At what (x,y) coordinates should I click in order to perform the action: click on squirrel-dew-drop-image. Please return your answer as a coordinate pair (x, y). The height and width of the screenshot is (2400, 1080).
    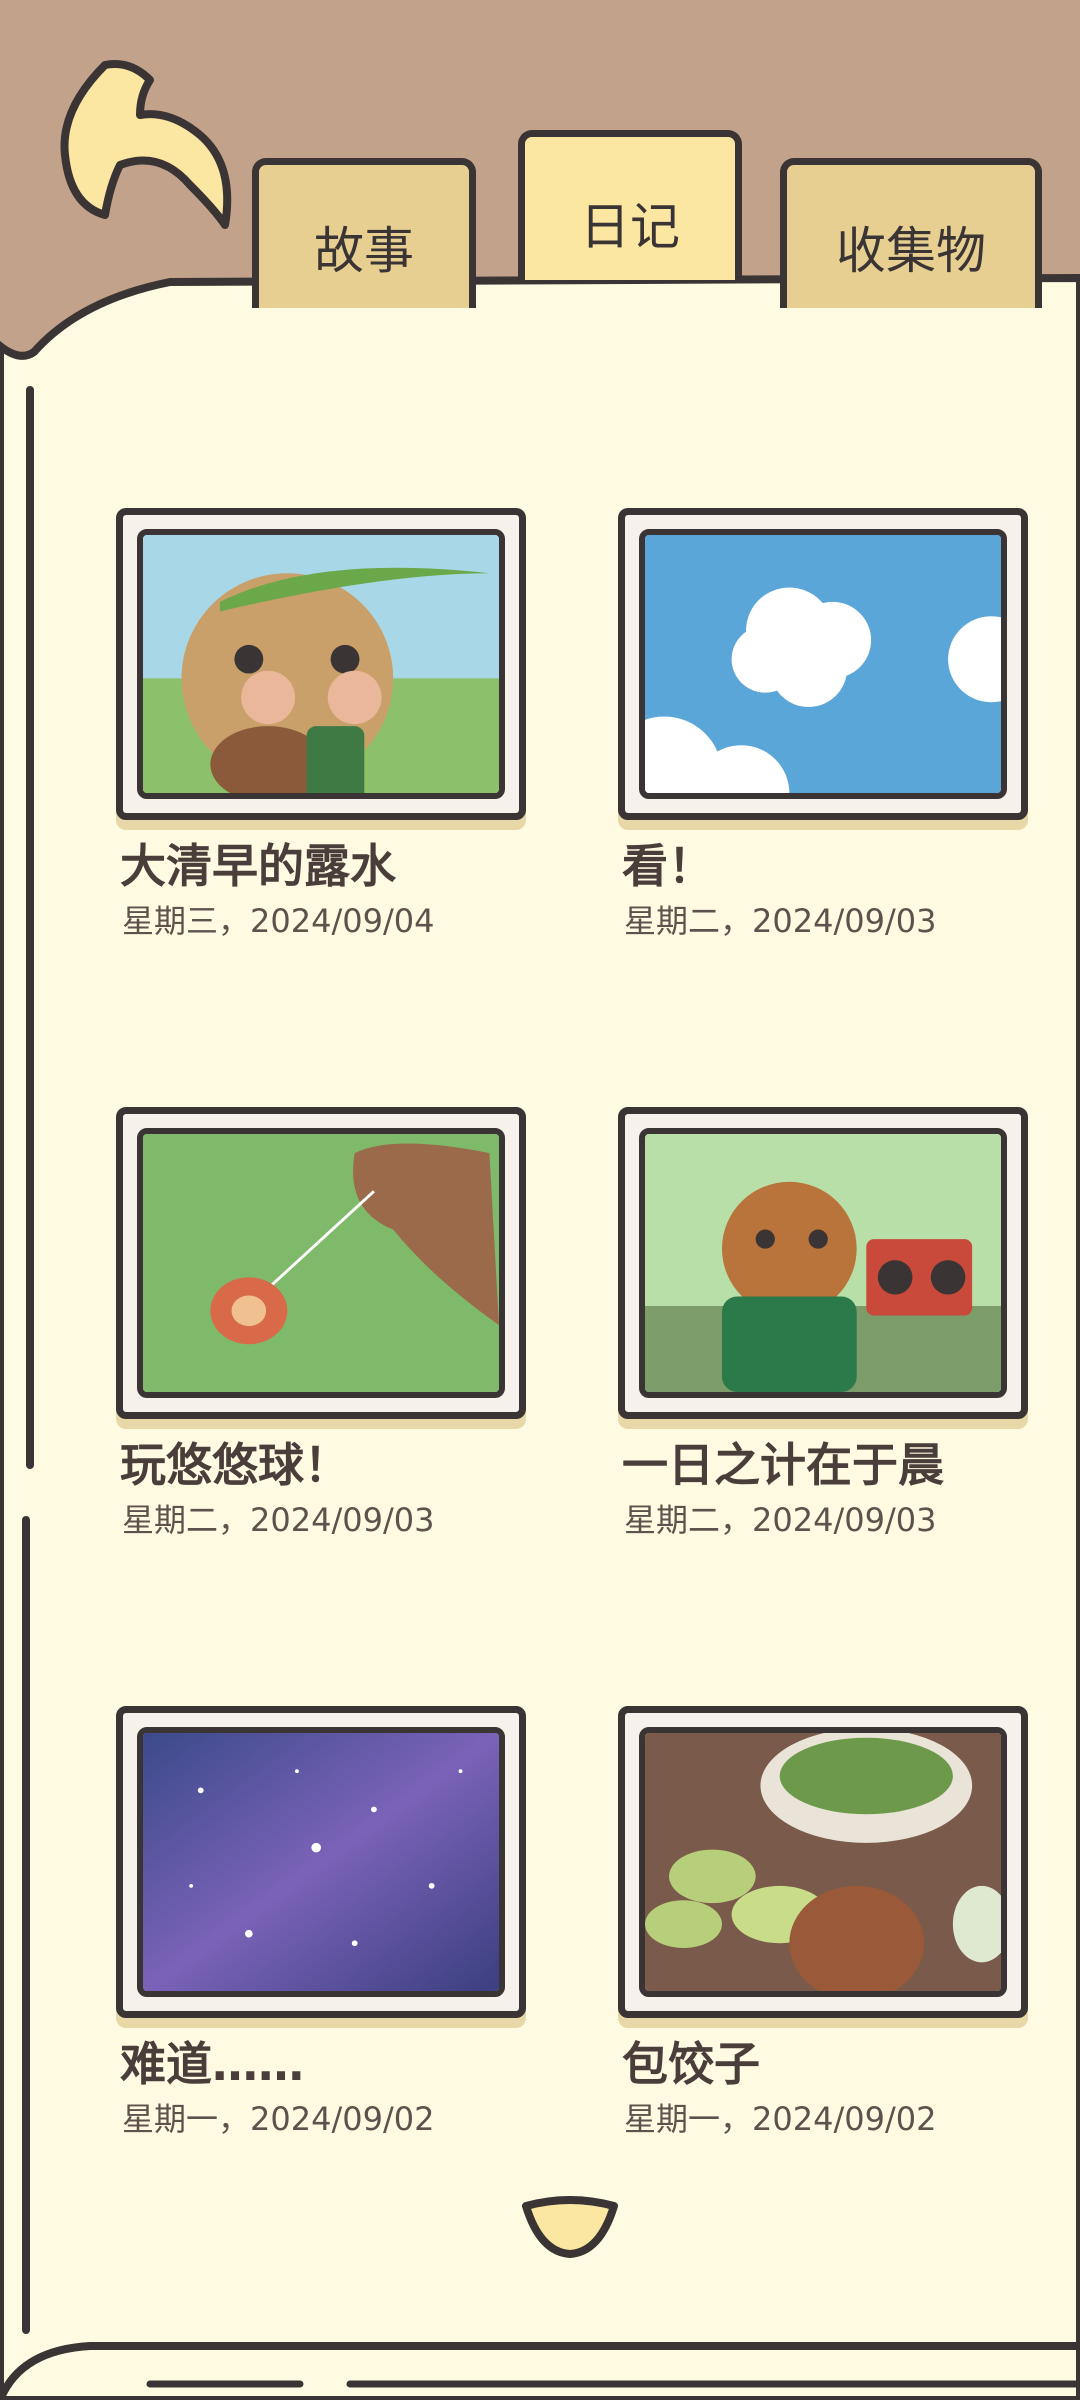
    Looking at the image, I should click on (321, 664).